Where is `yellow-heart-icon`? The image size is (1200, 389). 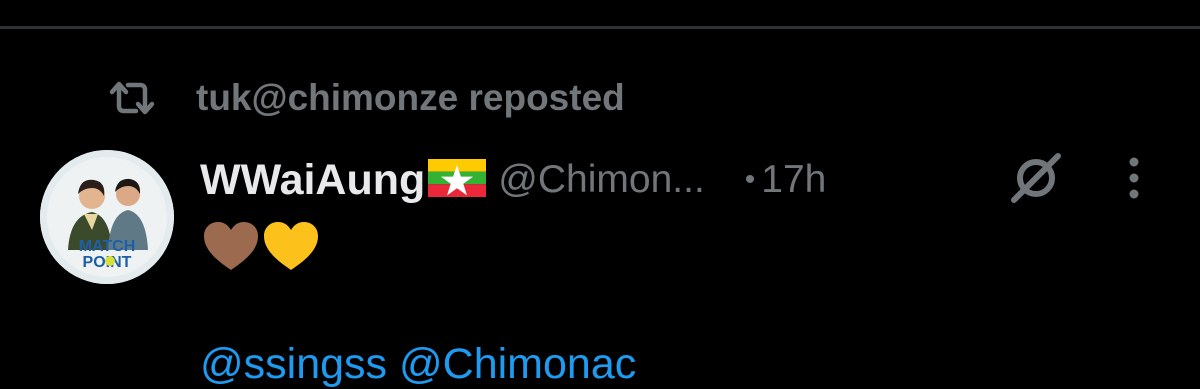 yellow-heart-icon is located at coordinates (292, 246).